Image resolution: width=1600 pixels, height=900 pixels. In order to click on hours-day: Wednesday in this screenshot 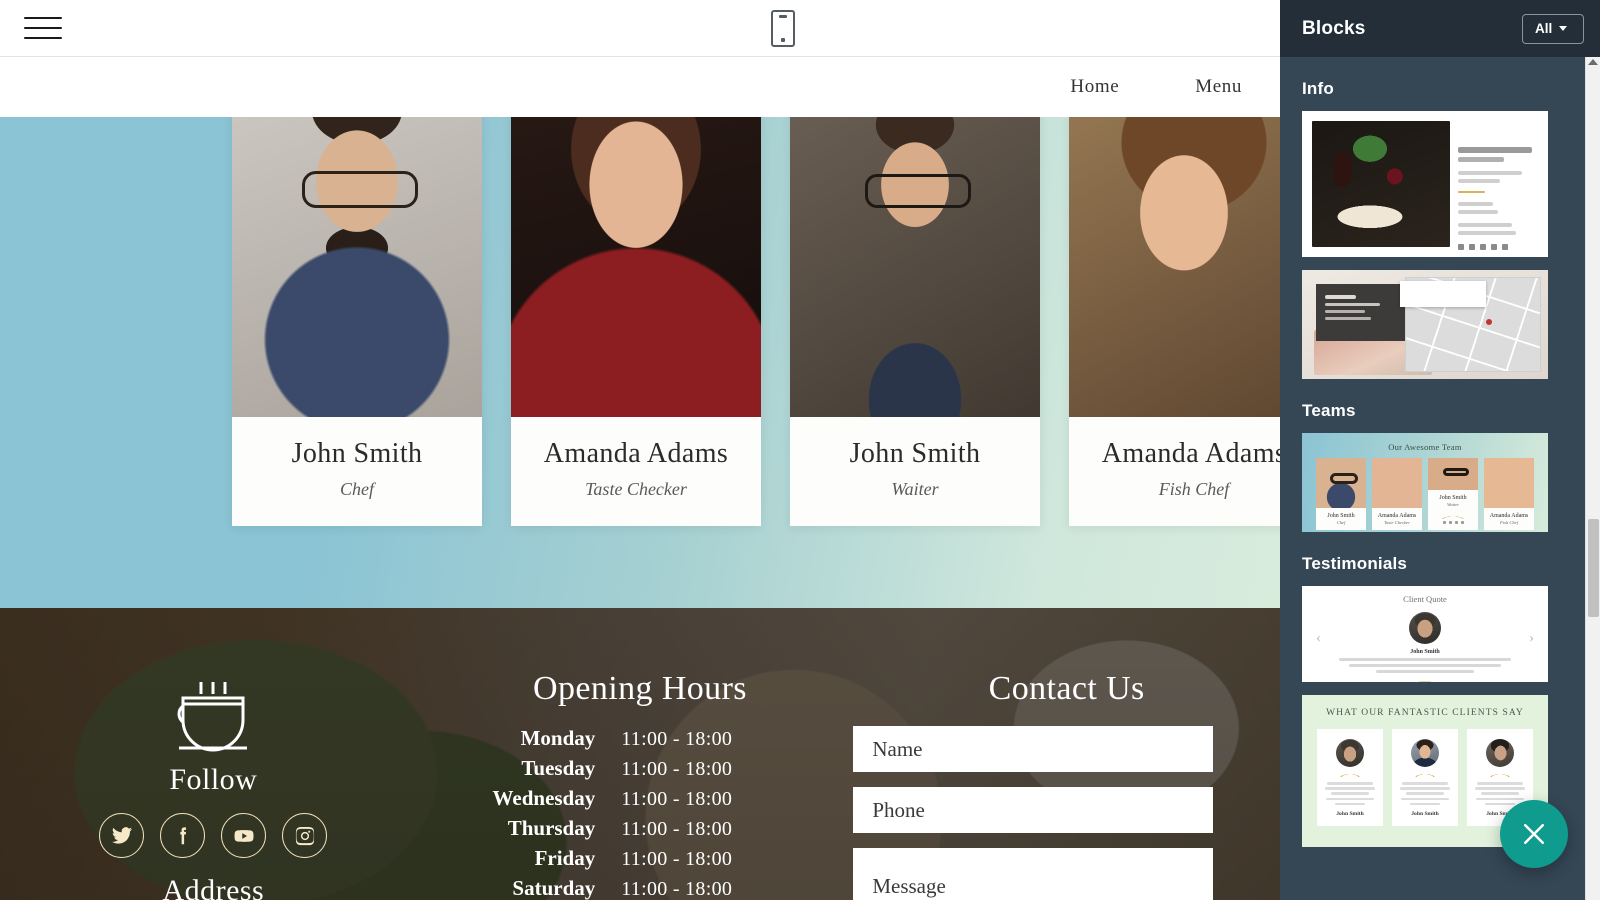, I will do `click(544, 798)`.